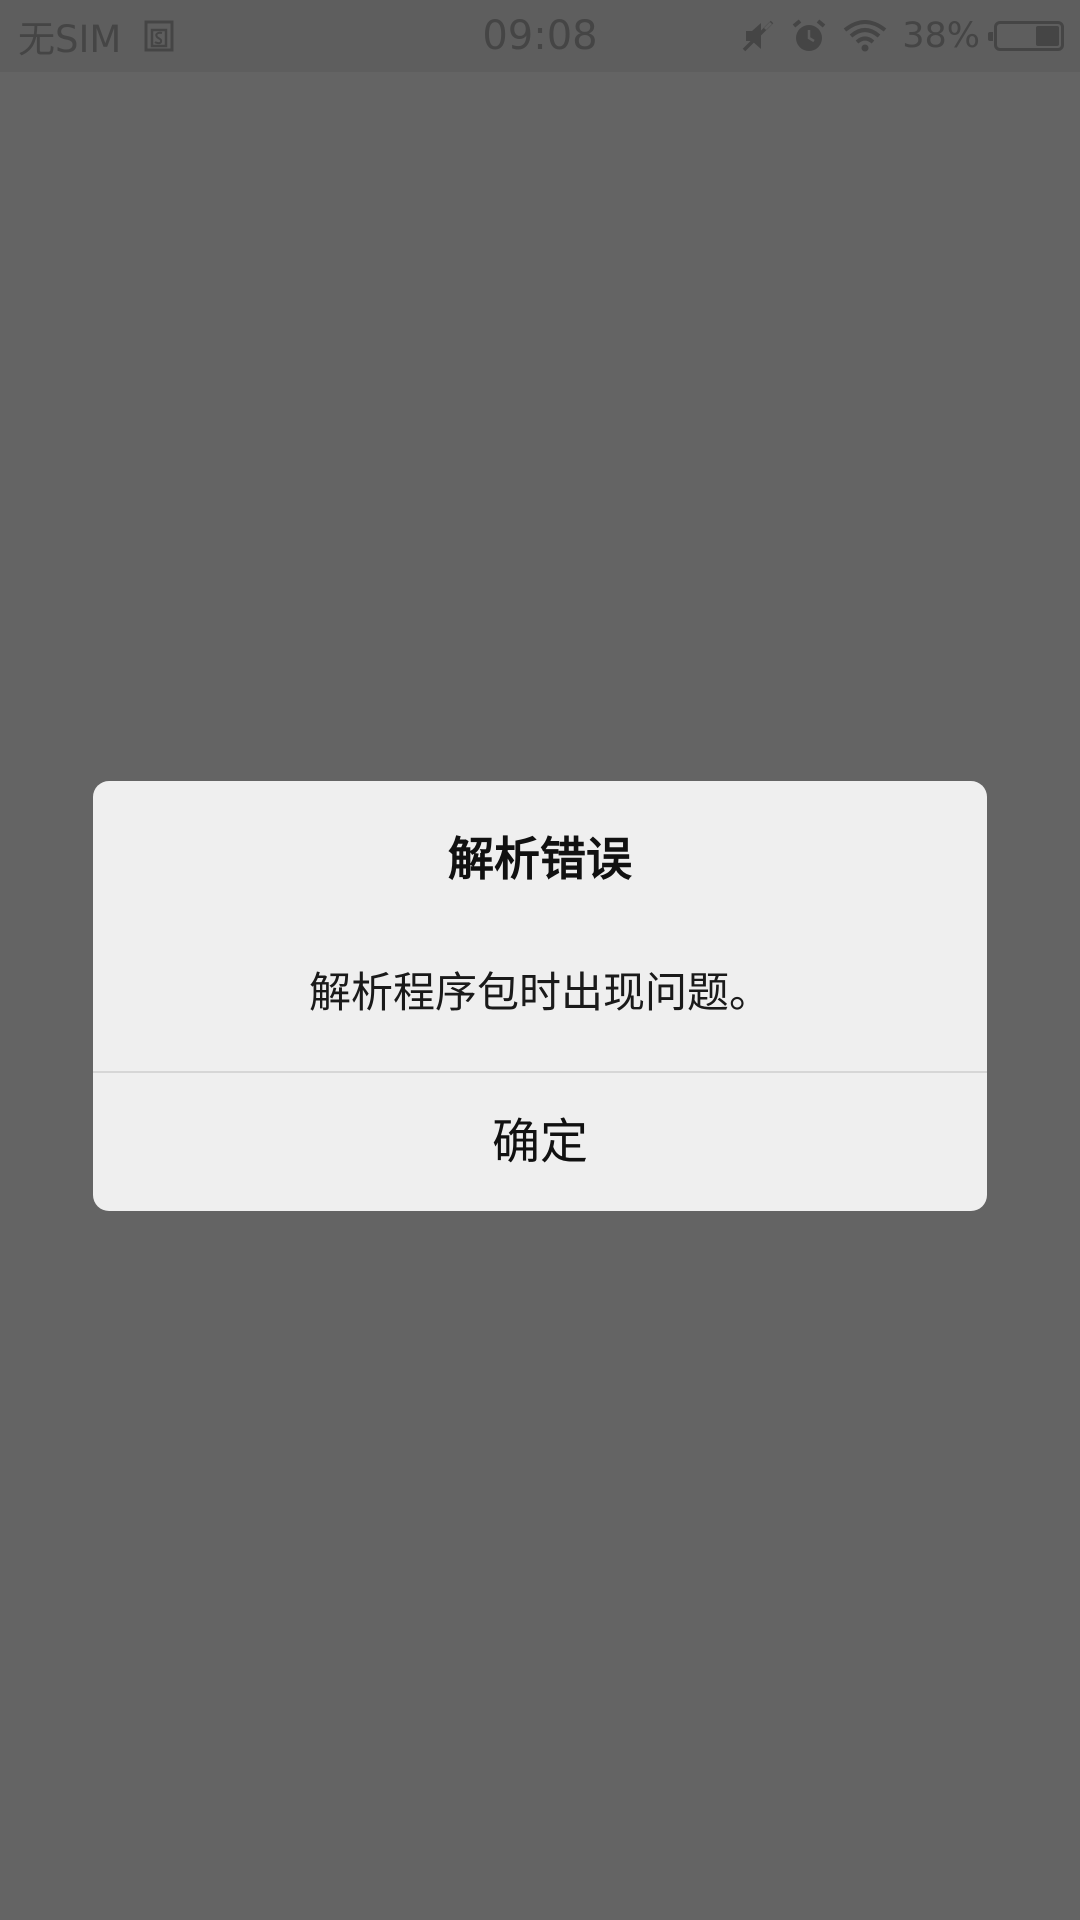  I want to click on confirm-button: 确定, so click(540, 1142).